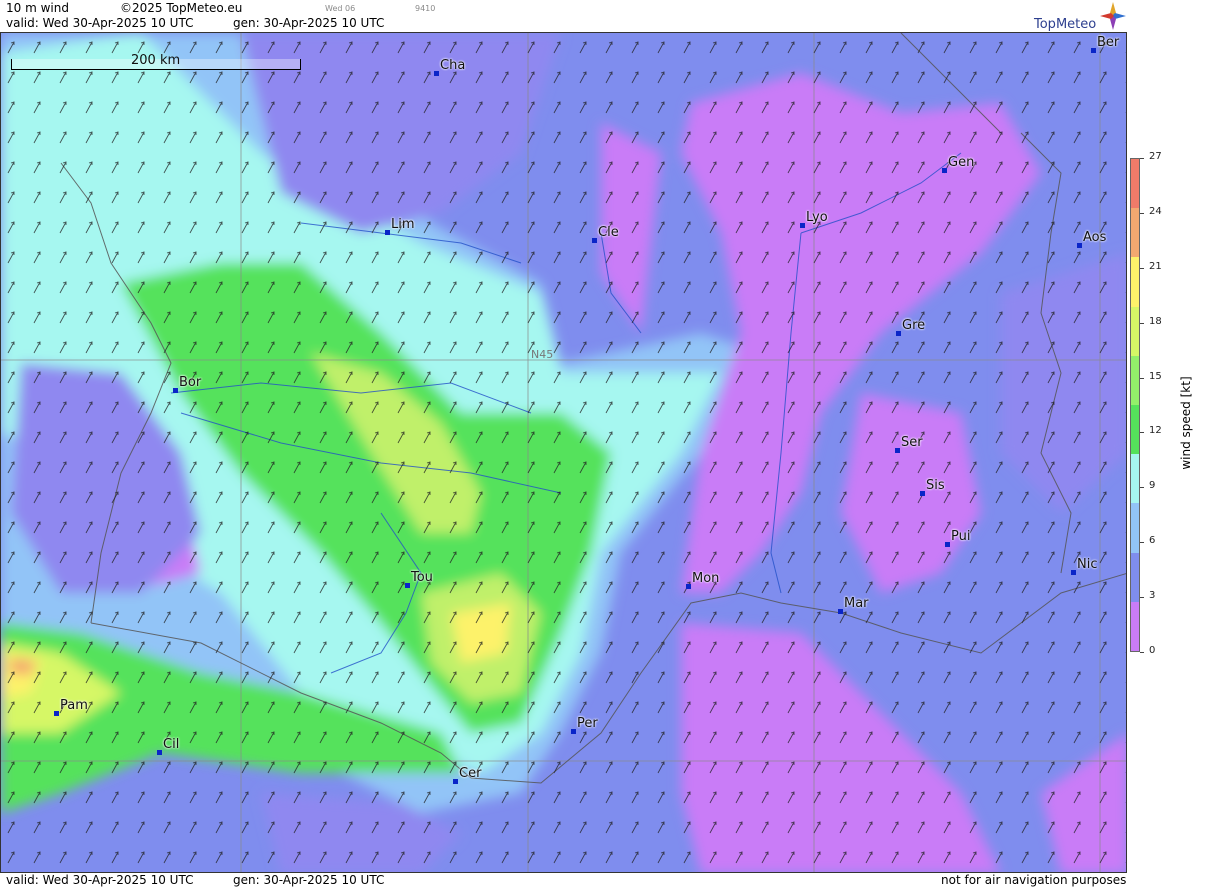  What do you see at coordinates (1186, 423) in the screenshot?
I see `legend-title: wind speed [kt]` at bounding box center [1186, 423].